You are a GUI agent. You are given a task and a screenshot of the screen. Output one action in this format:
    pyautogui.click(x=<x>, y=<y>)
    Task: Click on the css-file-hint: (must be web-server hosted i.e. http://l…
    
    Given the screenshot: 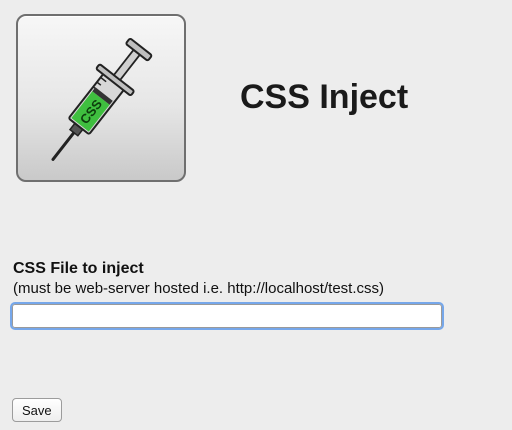 What is the action you would take?
    pyautogui.click(x=198, y=288)
    